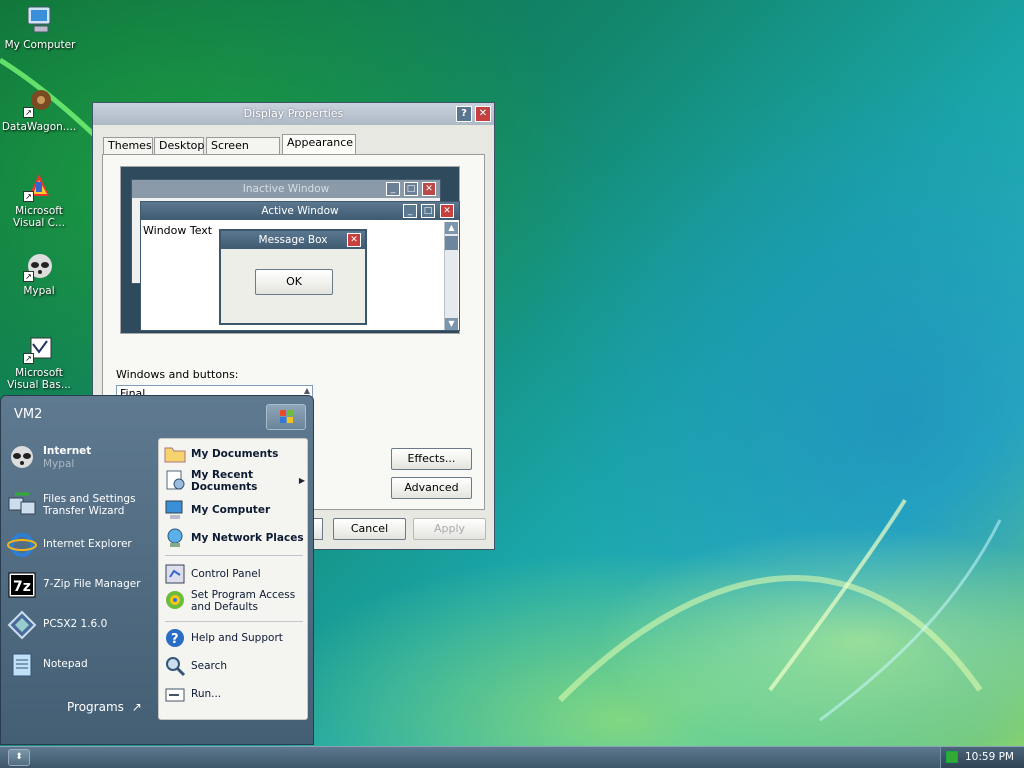 This screenshot has height=768, width=1024. Describe the element at coordinates (22, 457) in the screenshot. I see `raccoon-icon` at that location.